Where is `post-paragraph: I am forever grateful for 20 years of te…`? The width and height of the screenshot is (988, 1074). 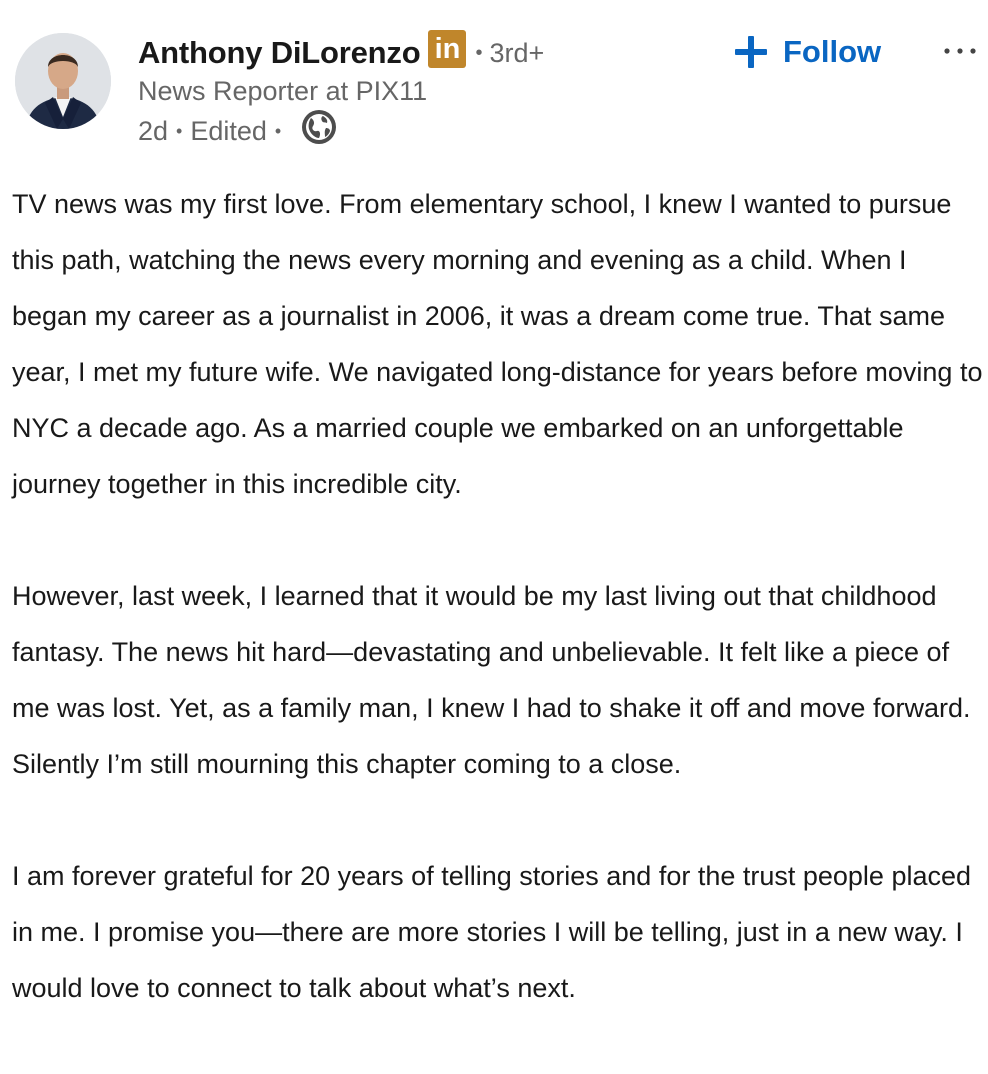
post-paragraph: I am forever grateful for 20 years of te… is located at coordinates (492, 932).